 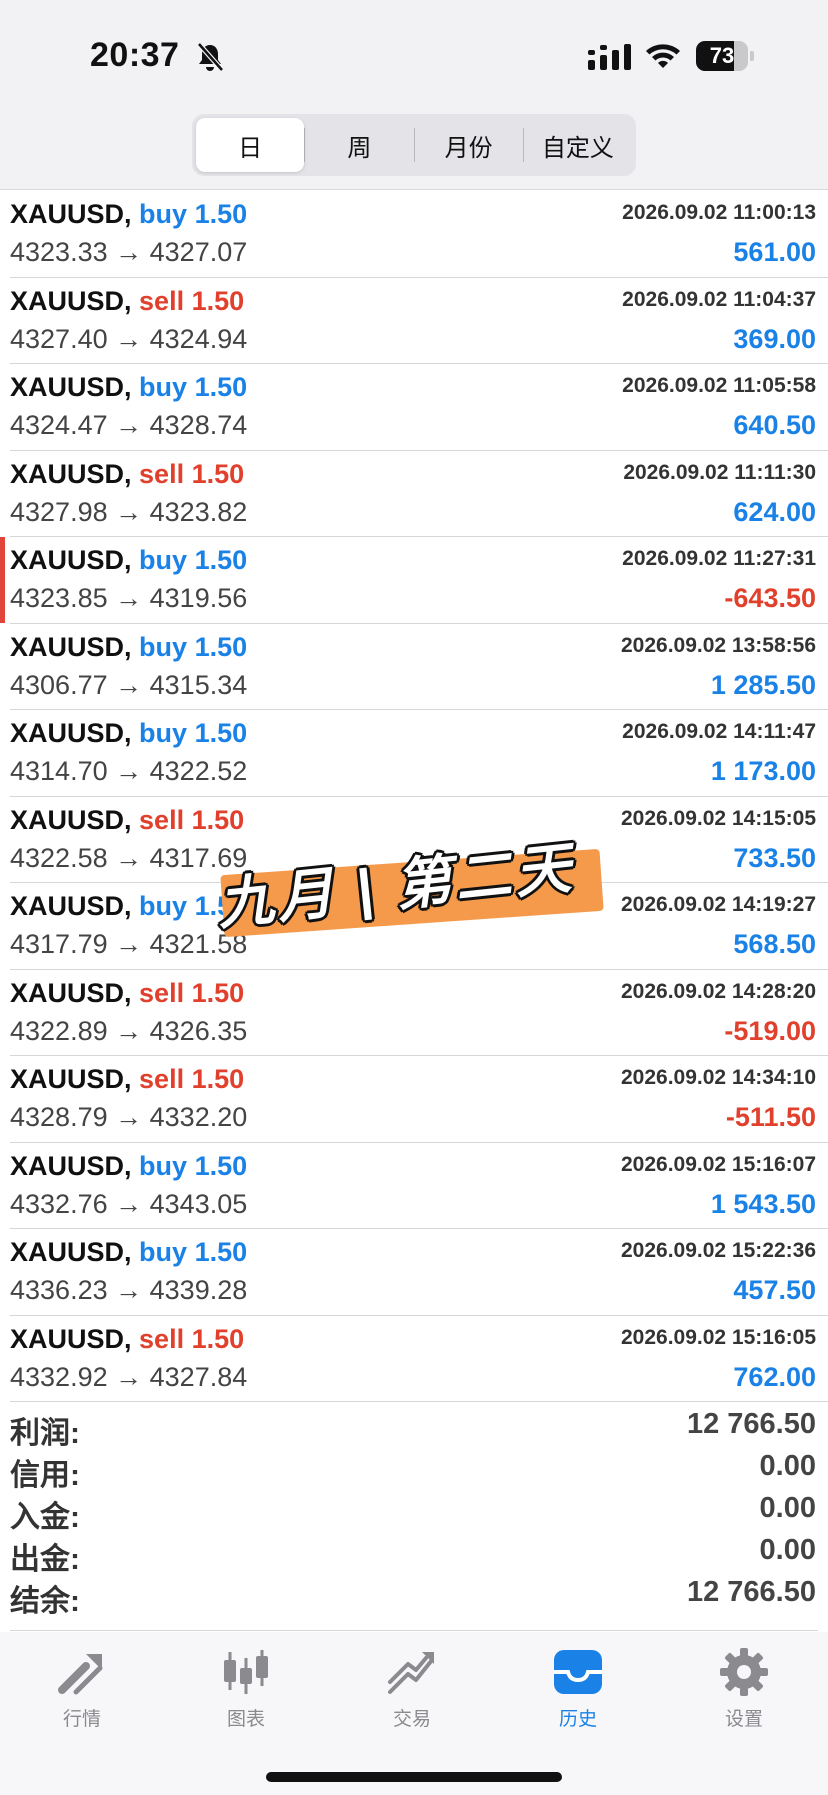 I want to click on trade-profit: 762.00, so click(x=774, y=1376).